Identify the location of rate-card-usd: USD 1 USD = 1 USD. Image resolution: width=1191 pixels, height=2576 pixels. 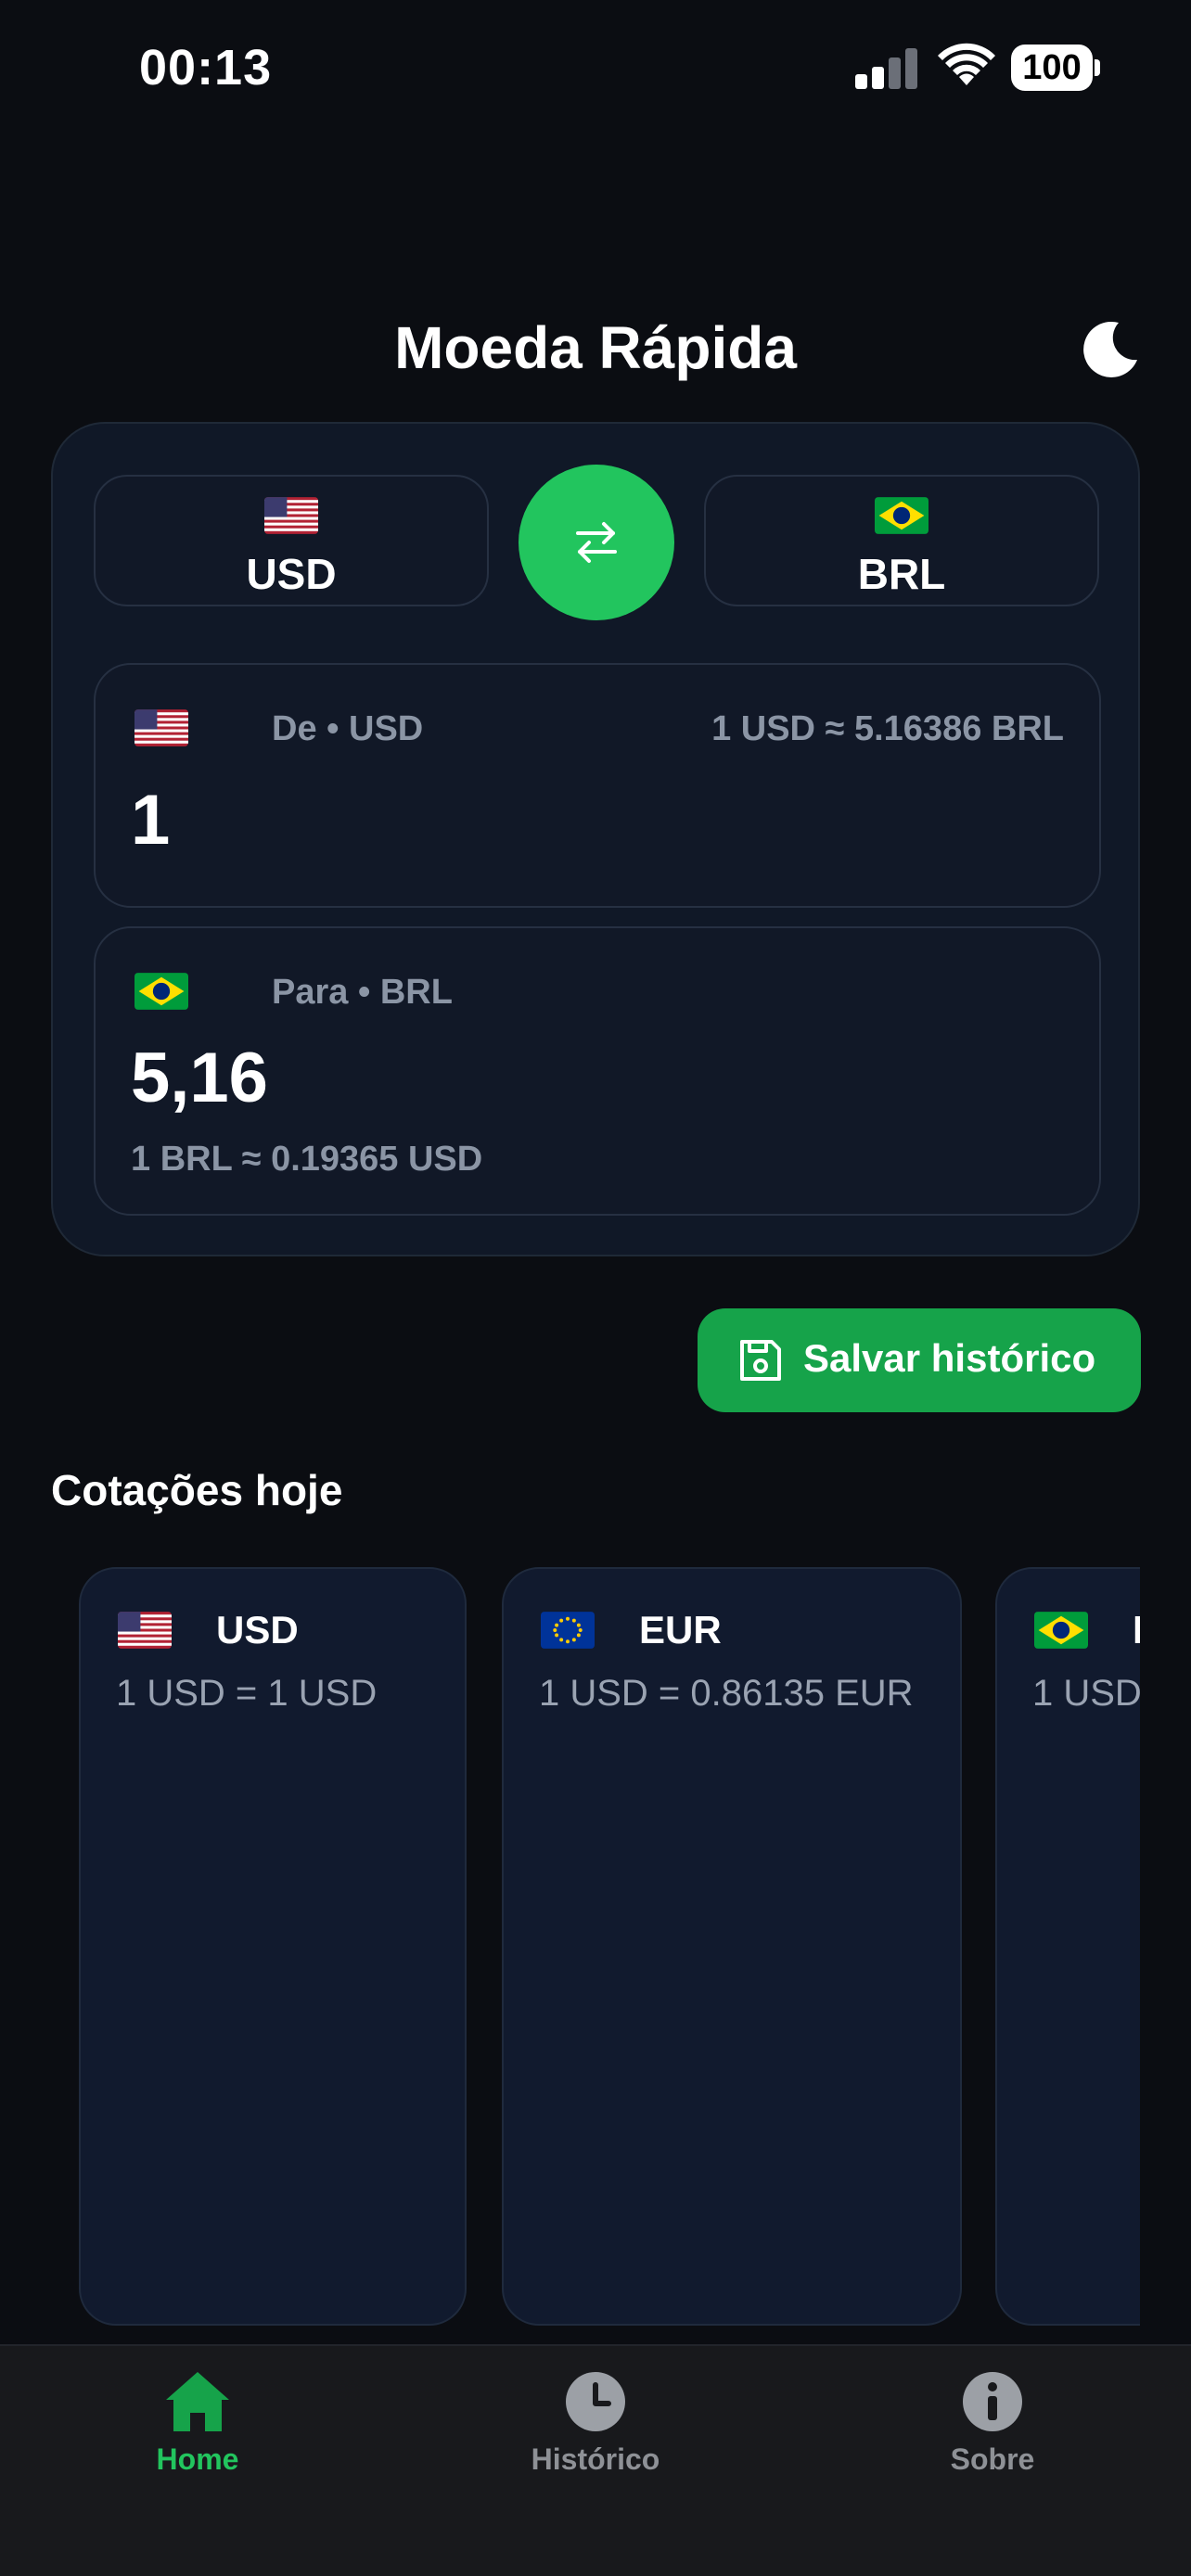
(273, 1946).